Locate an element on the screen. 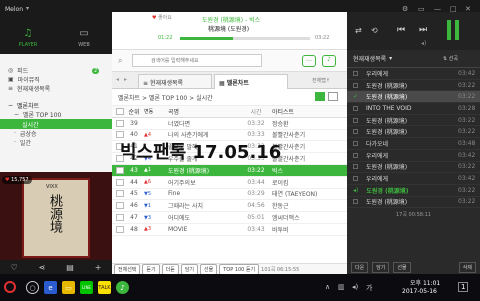 This screenshot has height=301, width=480. sidebar-item-daily: · 일간 is located at coordinates (56, 142).